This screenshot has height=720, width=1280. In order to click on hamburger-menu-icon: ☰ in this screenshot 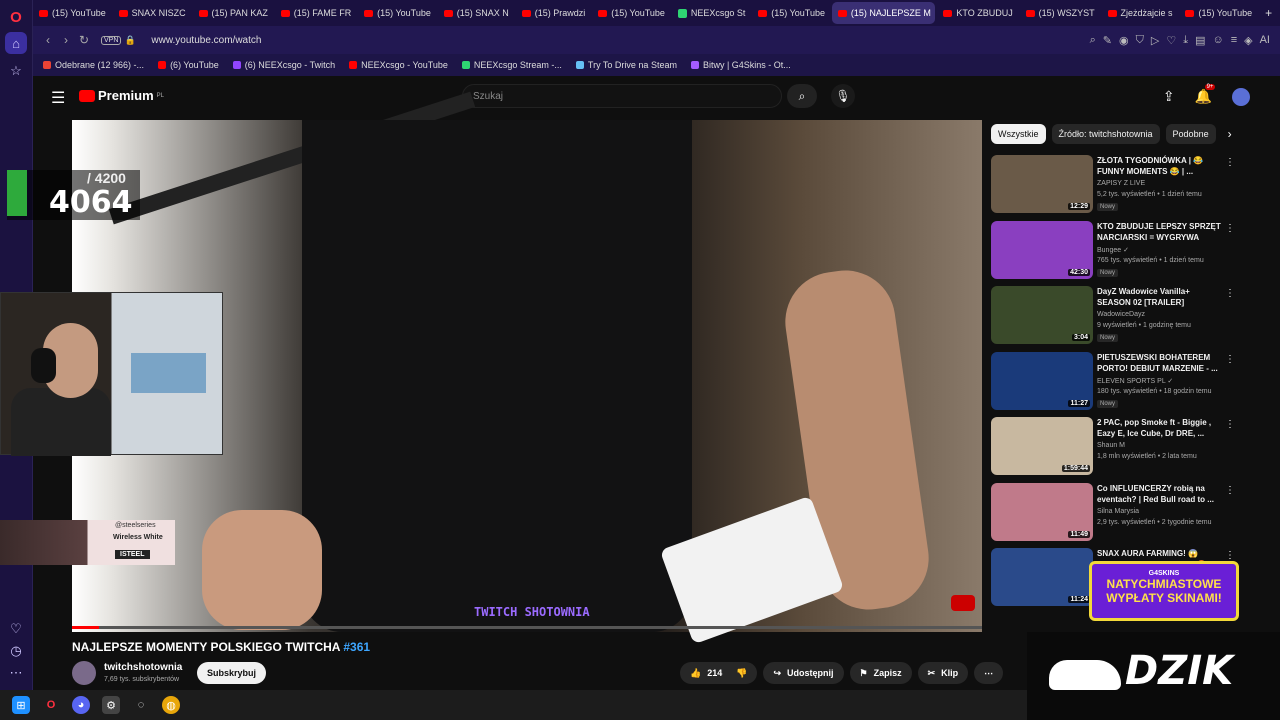, I will do `click(58, 98)`.